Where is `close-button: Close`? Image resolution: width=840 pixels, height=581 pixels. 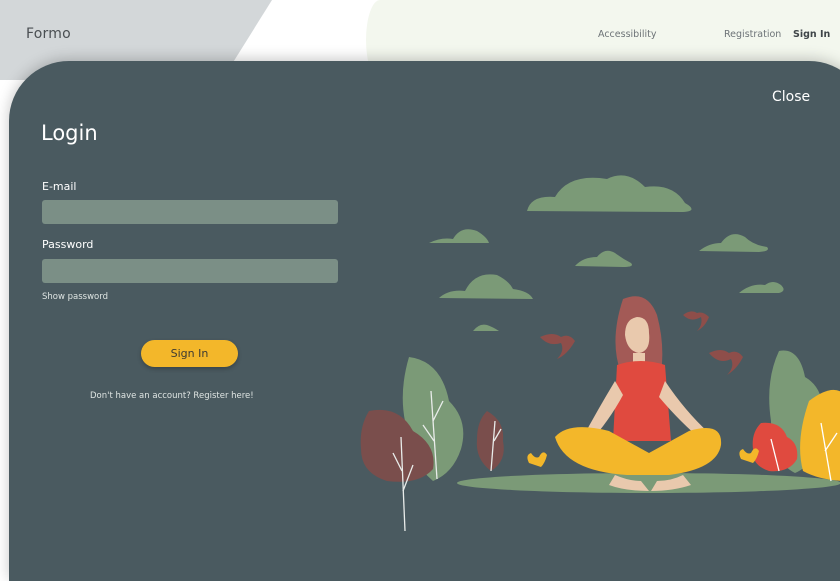 close-button: Close is located at coordinates (791, 97).